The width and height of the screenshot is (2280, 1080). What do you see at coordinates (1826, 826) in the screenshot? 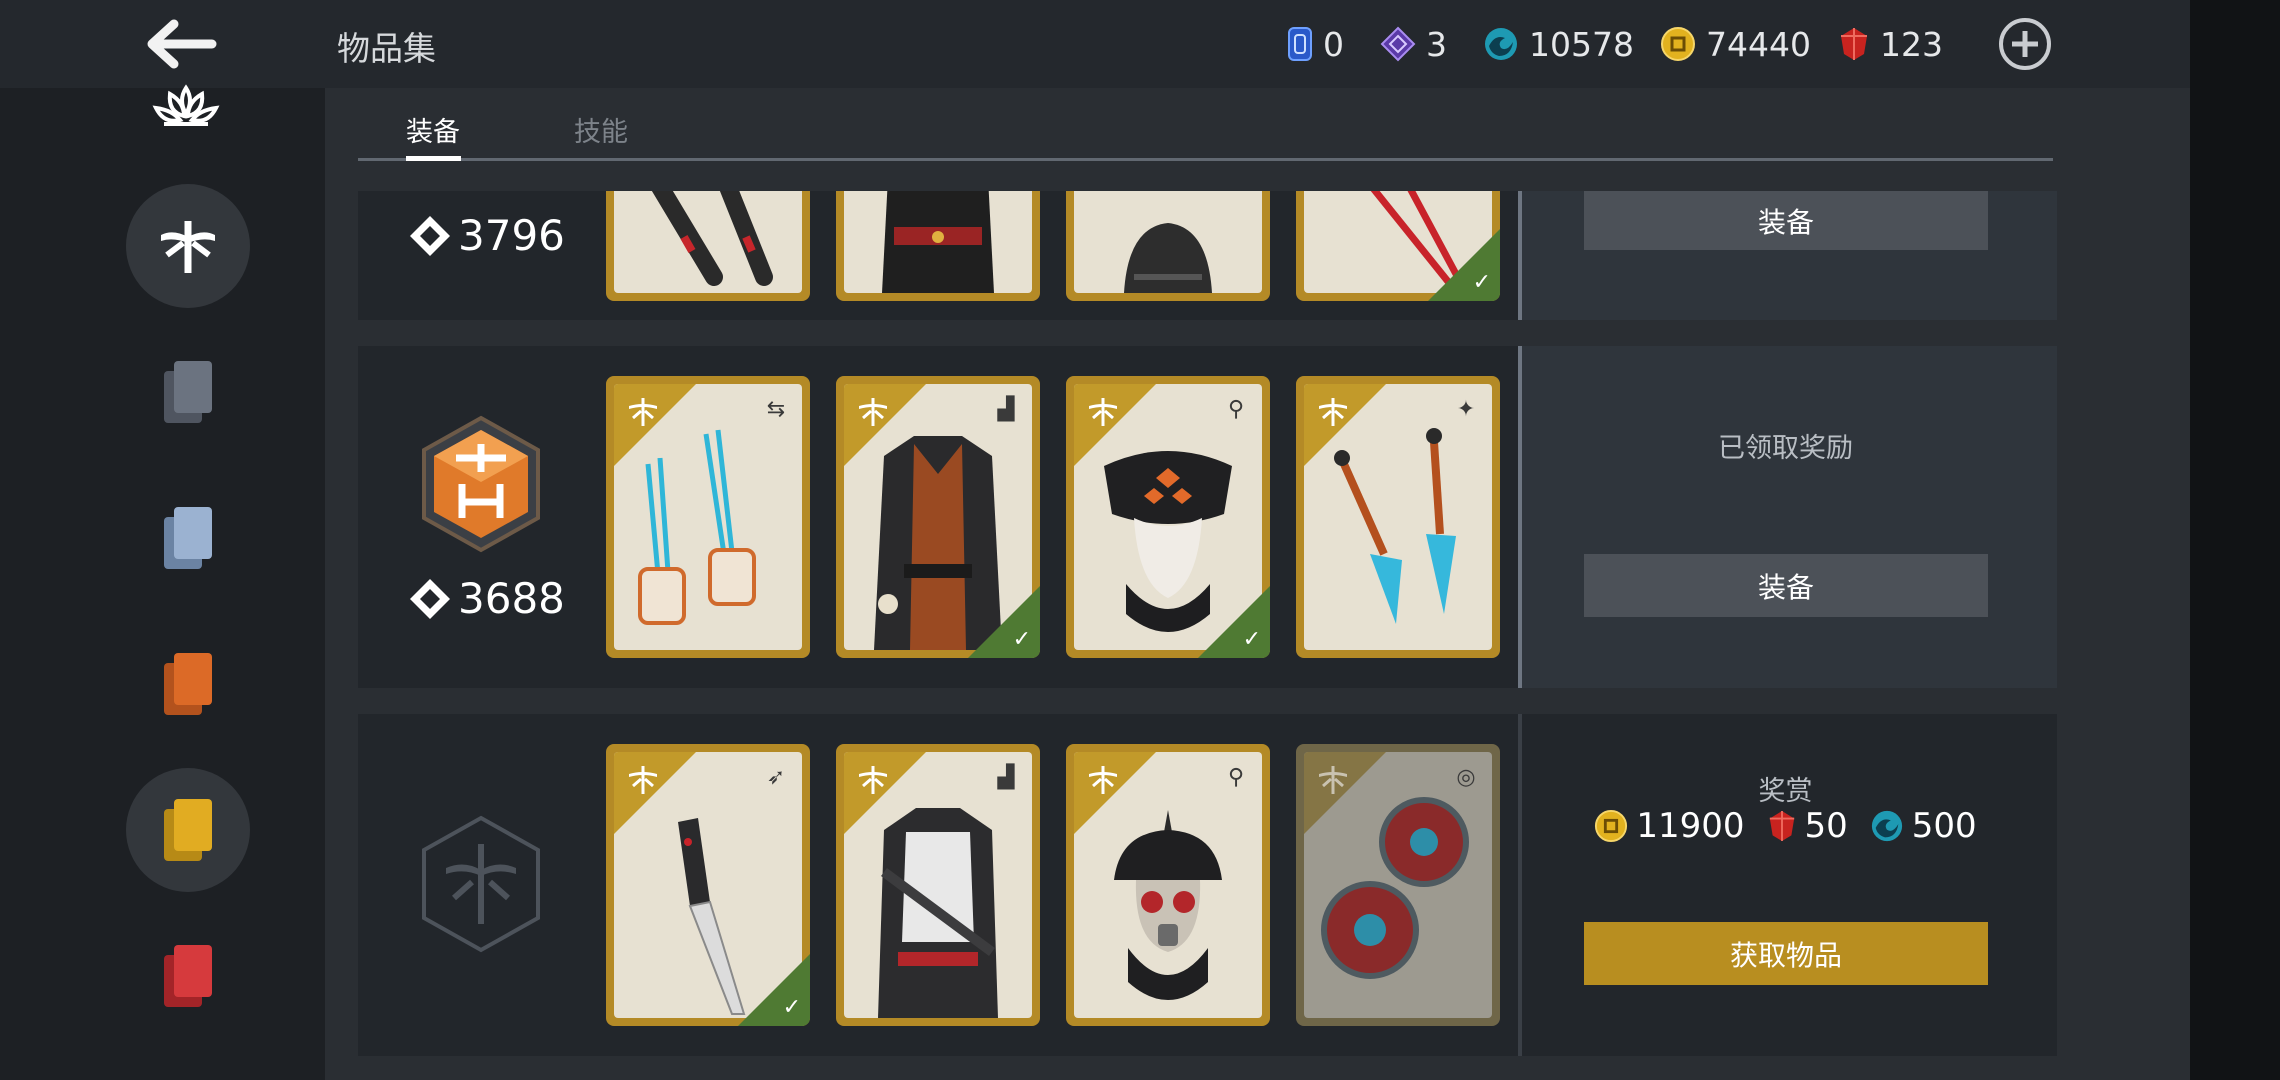
I see `reward-rubies: 50` at bounding box center [1826, 826].